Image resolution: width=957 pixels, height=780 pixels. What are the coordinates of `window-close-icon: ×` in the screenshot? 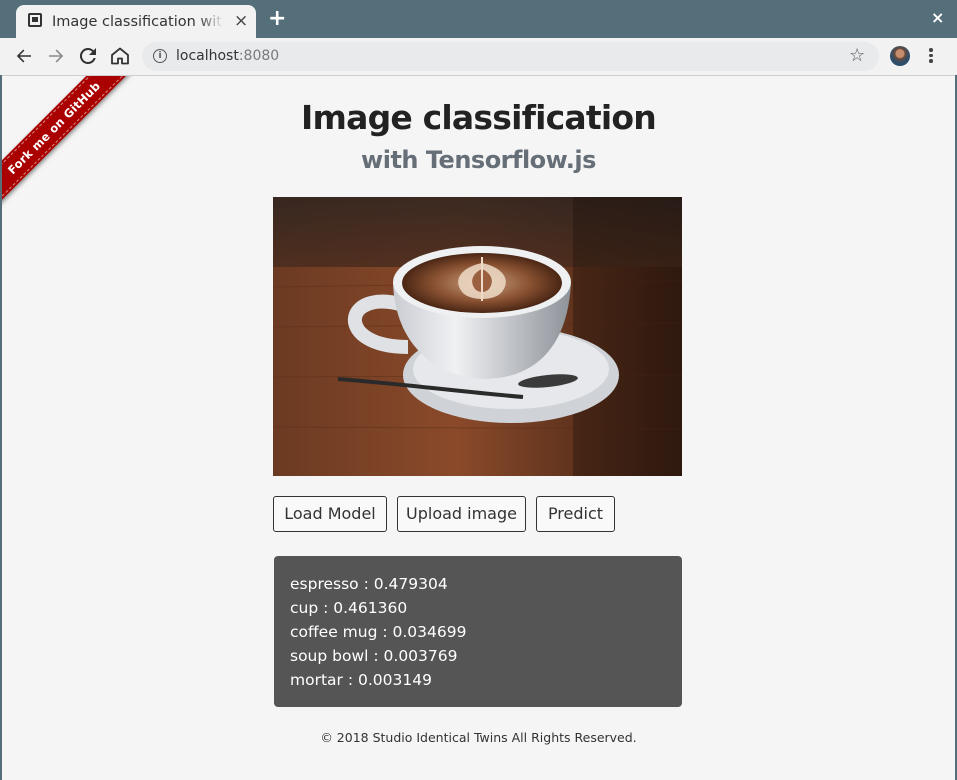 It's located at (937, 18).